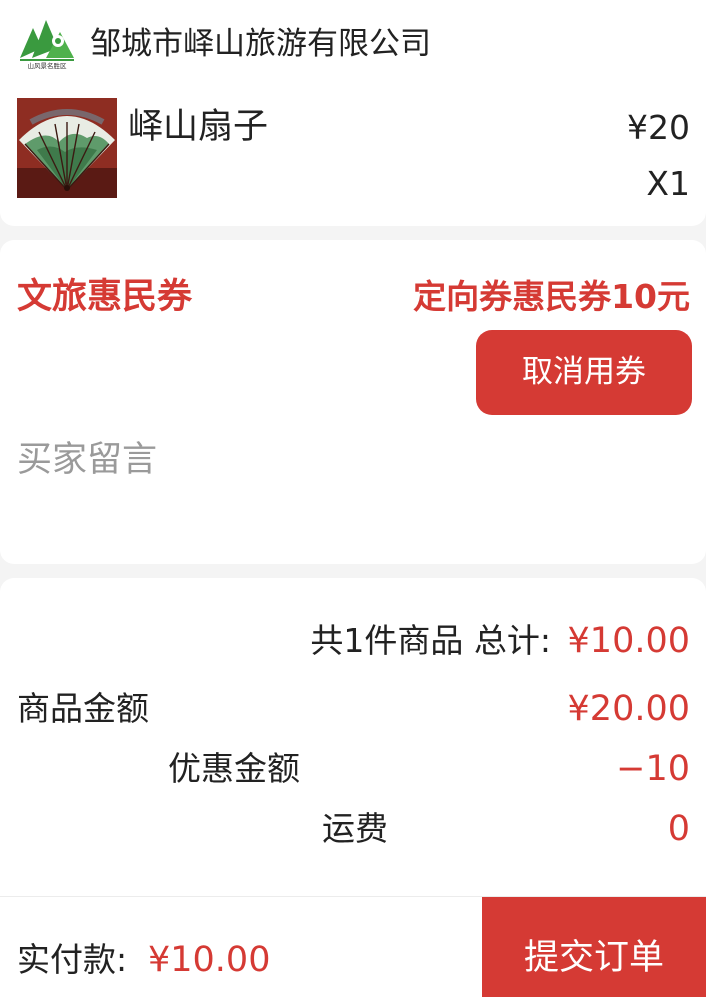  What do you see at coordinates (628, 709) in the screenshot?
I see `goods-amount-value: ¥20.00` at bounding box center [628, 709].